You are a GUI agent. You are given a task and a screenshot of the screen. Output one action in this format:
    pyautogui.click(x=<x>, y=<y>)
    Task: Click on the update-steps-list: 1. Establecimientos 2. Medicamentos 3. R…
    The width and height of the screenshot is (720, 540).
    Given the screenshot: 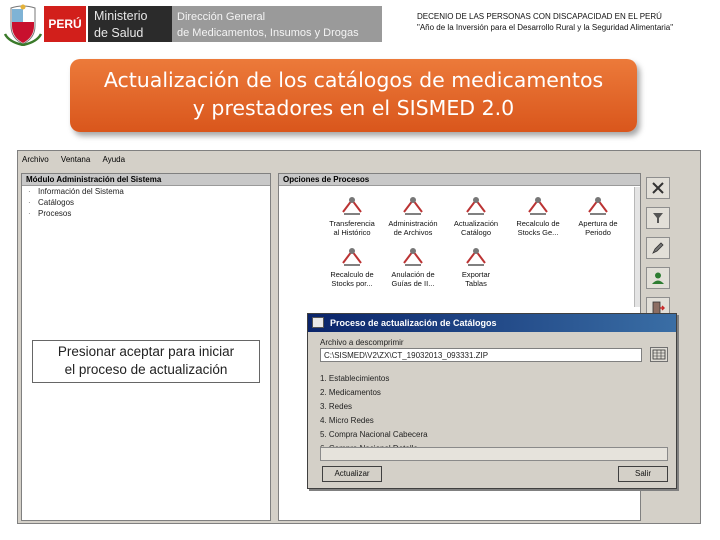 What is the action you would take?
    pyautogui.click(x=374, y=414)
    